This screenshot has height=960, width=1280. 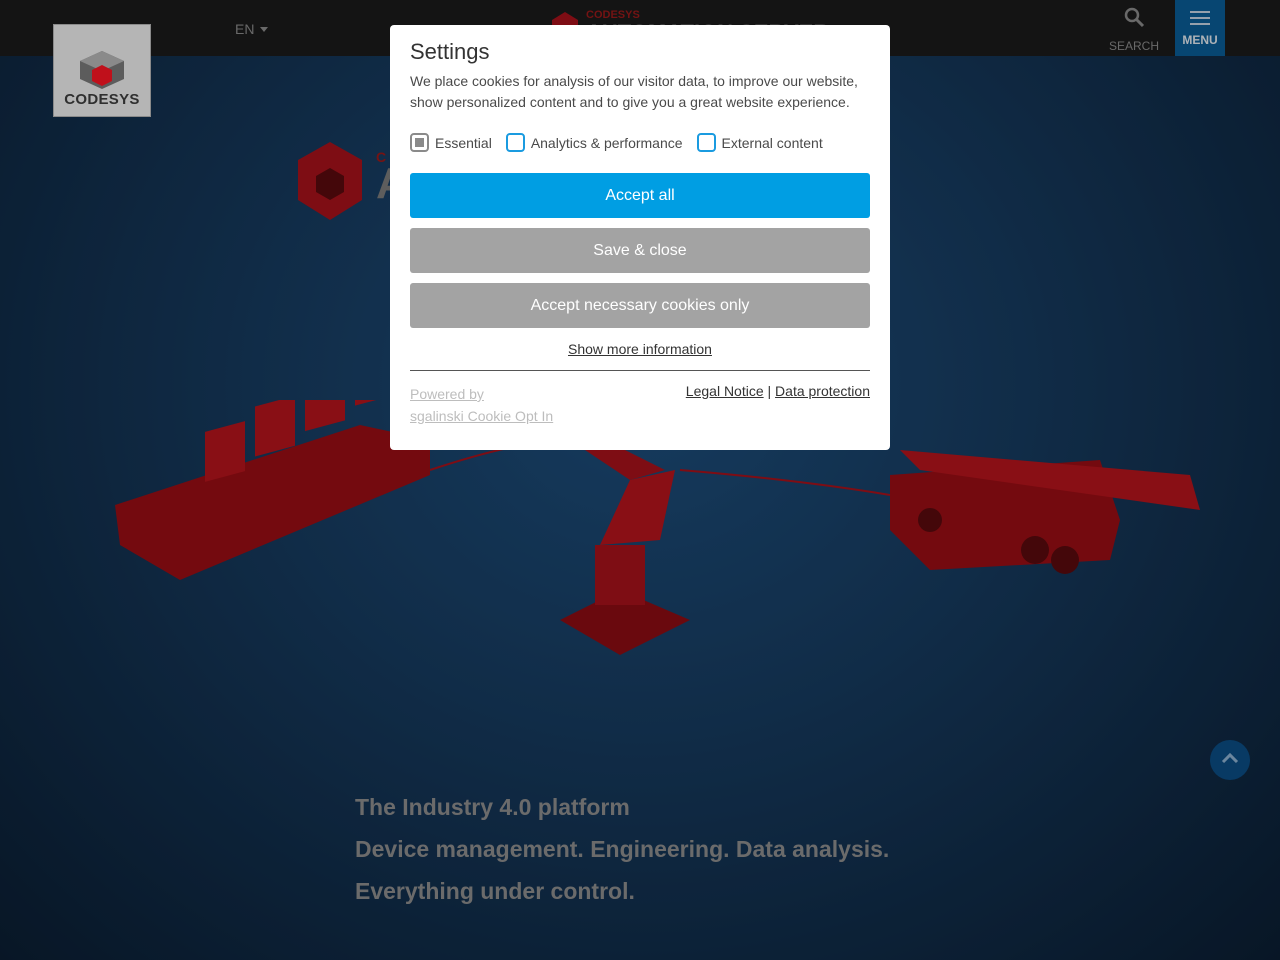 What do you see at coordinates (463, 142) in the screenshot?
I see `checkbox-essential-label: Essential` at bounding box center [463, 142].